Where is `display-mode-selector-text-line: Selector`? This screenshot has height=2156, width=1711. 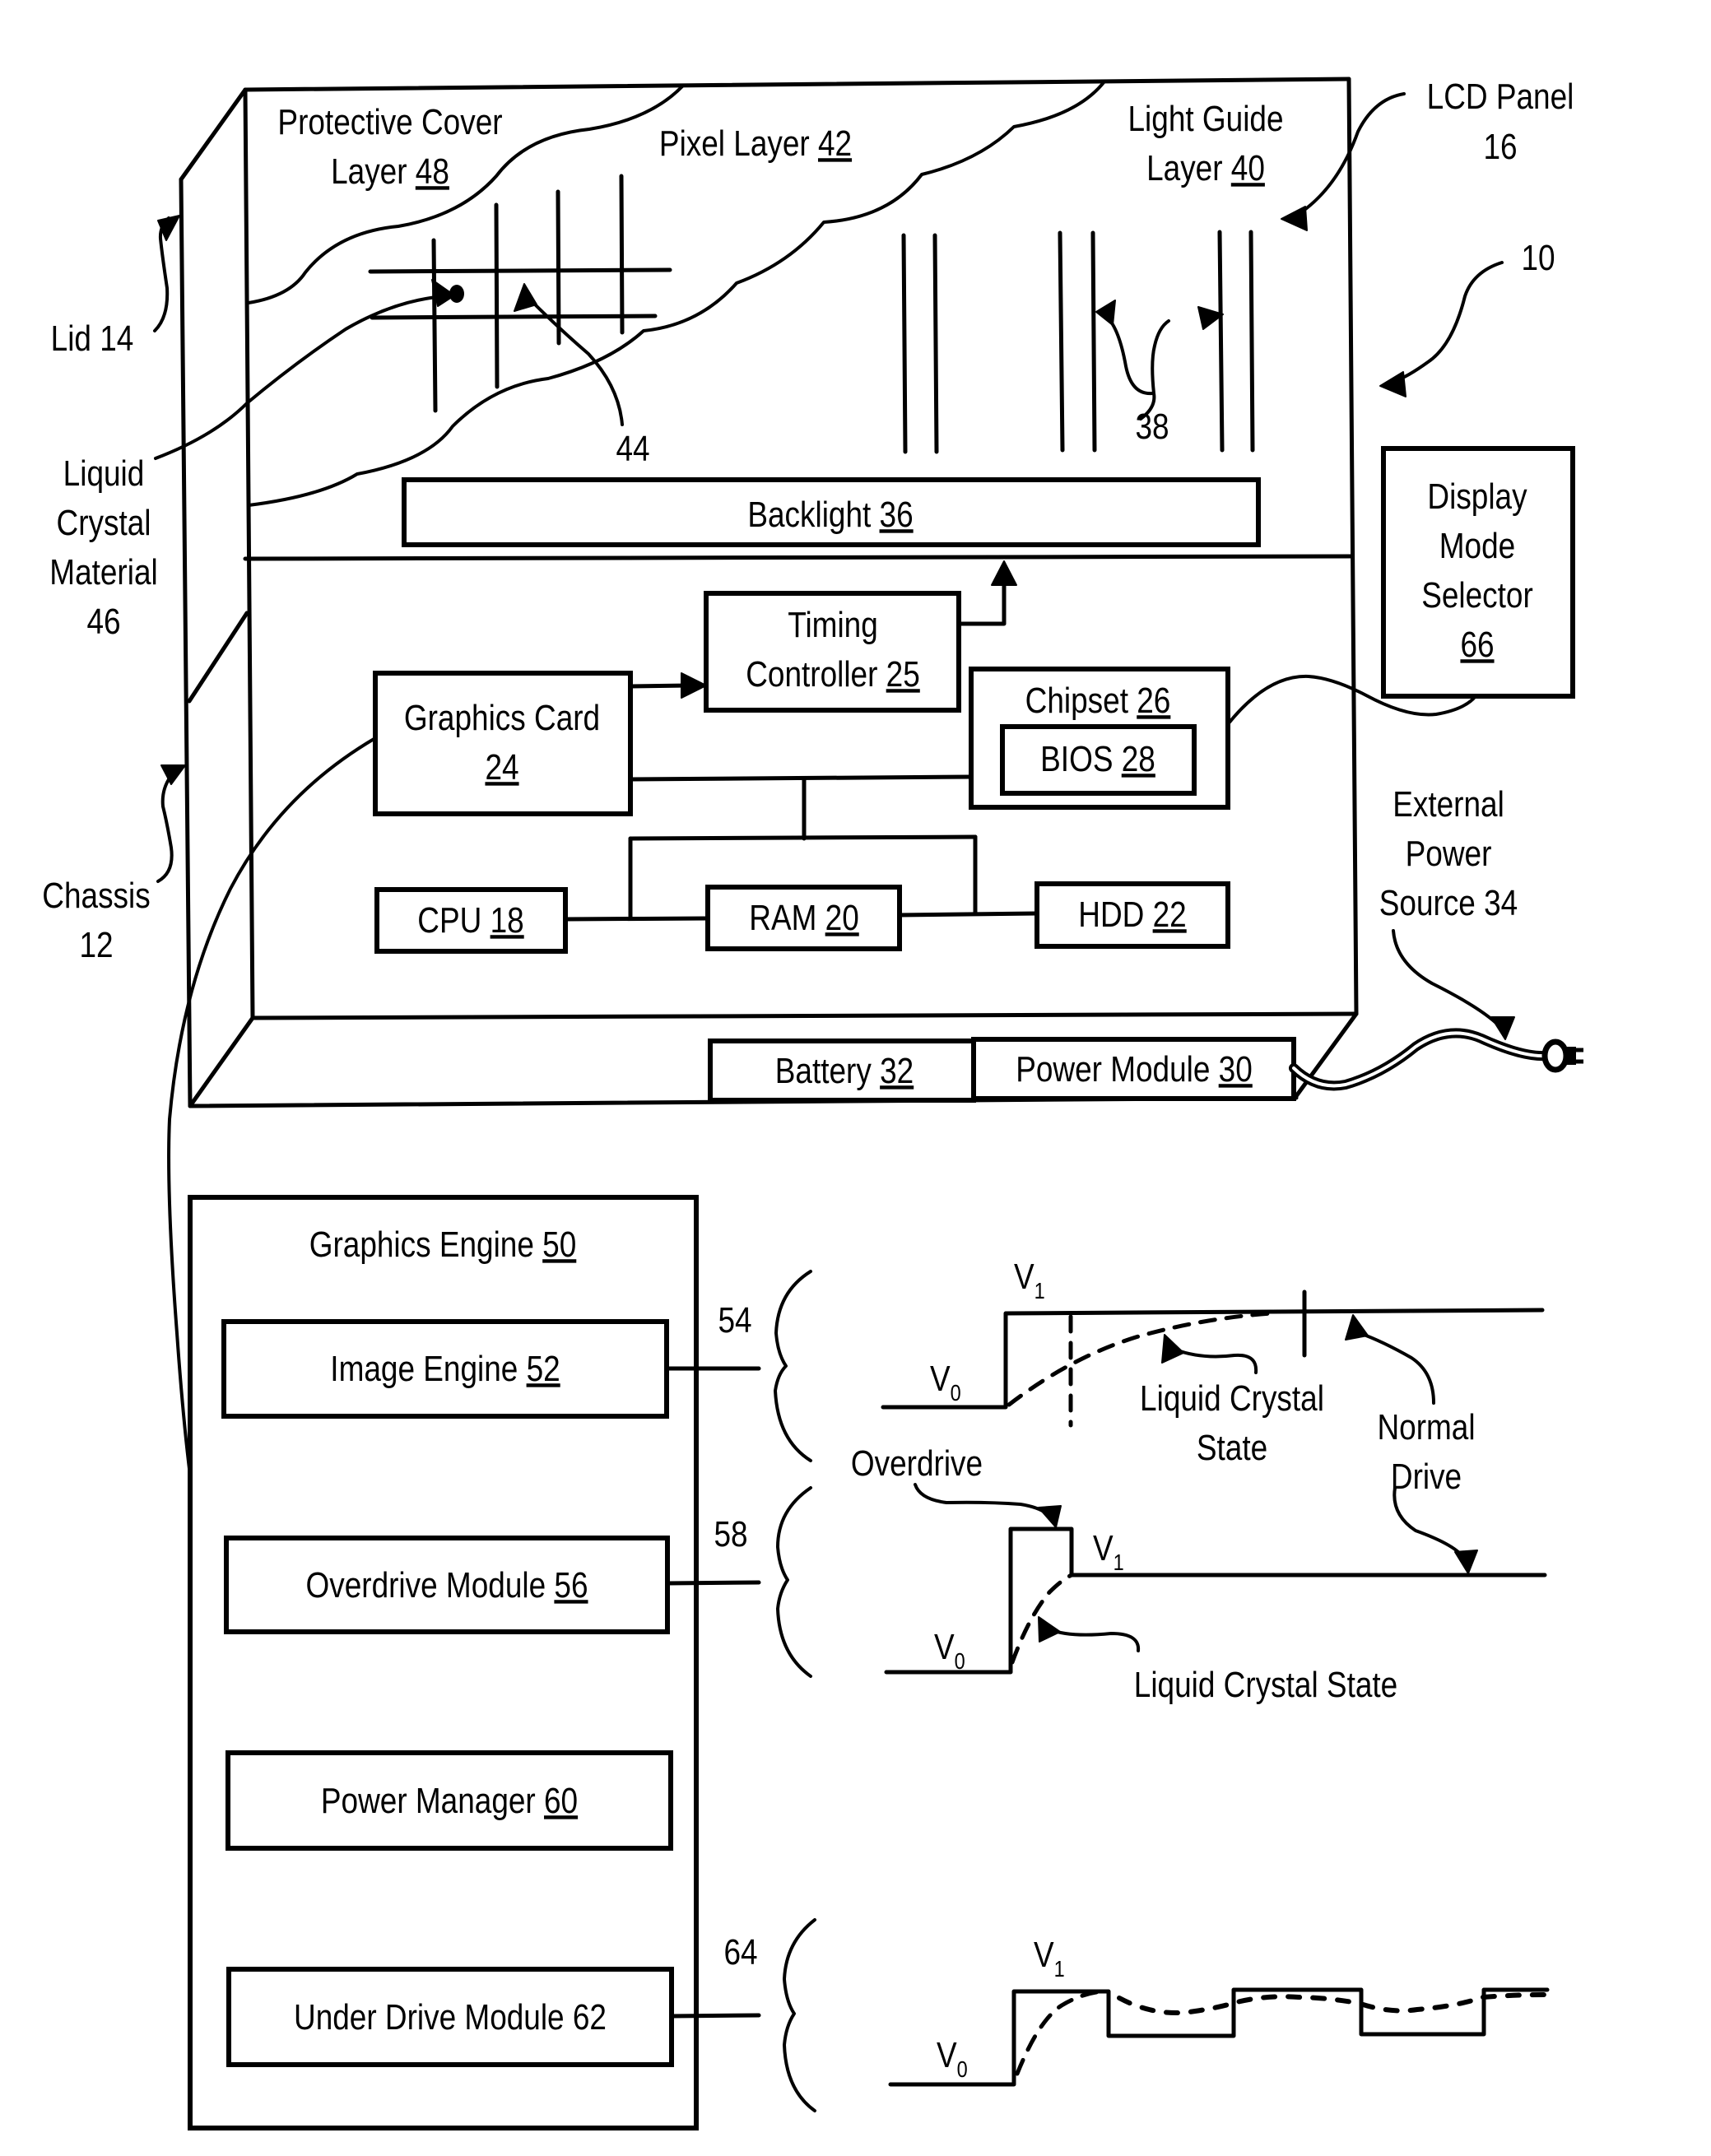
display-mode-selector-text-line: Selector is located at coordinates (1477, 595).